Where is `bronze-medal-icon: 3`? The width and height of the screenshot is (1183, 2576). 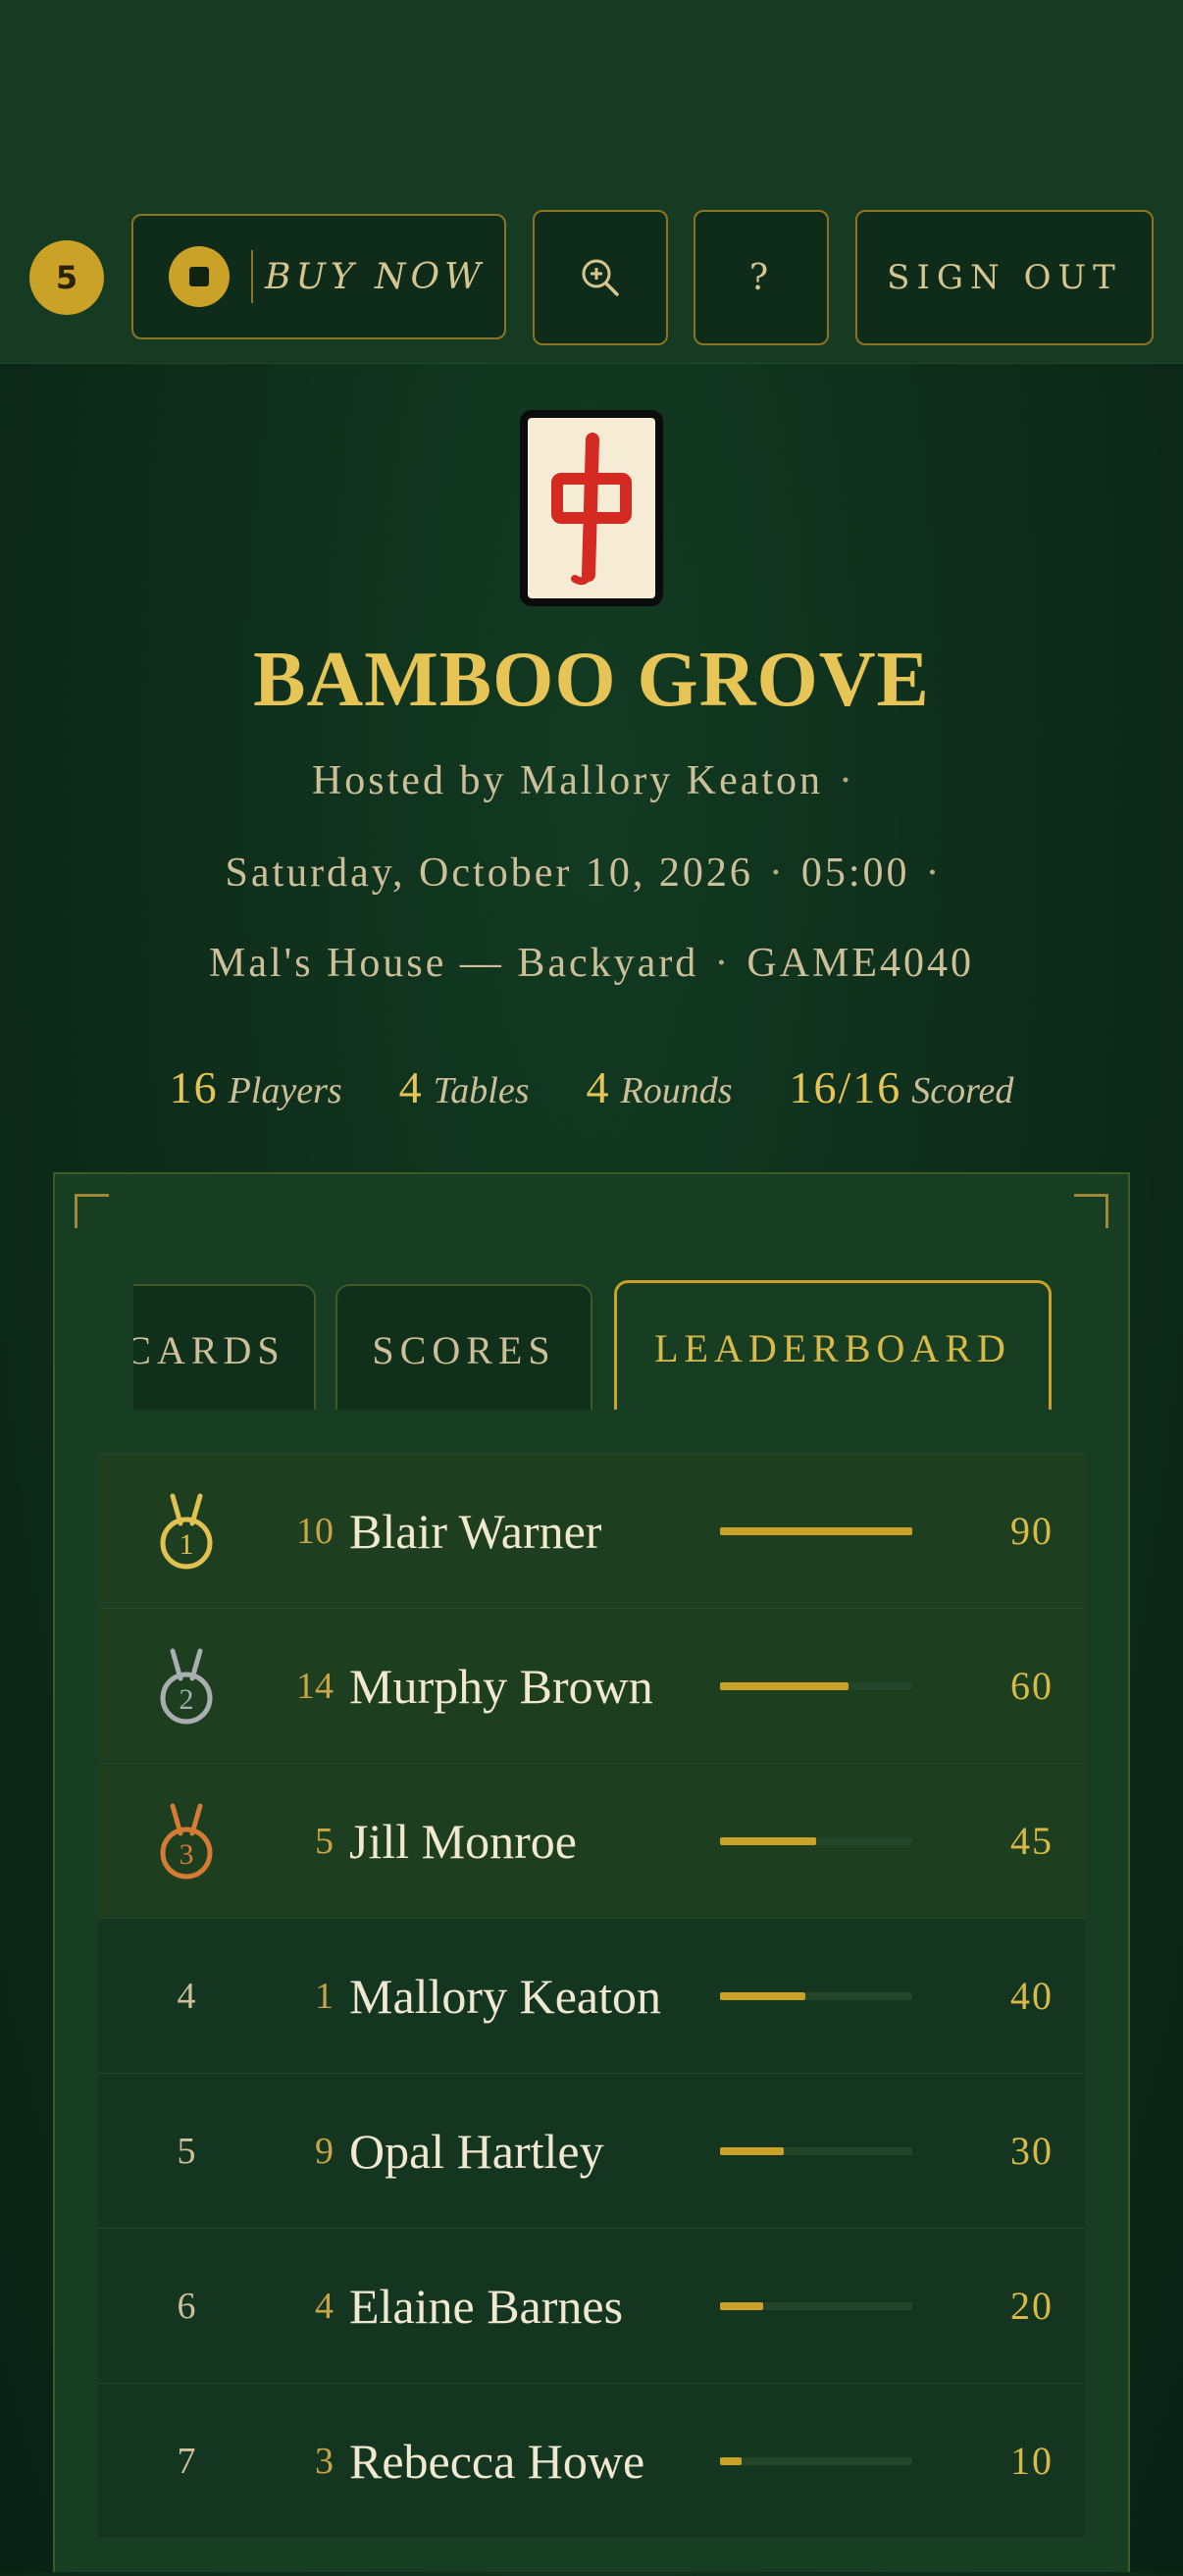
bronze-medal-icon: 3 is located at coordinates (186, 1841).